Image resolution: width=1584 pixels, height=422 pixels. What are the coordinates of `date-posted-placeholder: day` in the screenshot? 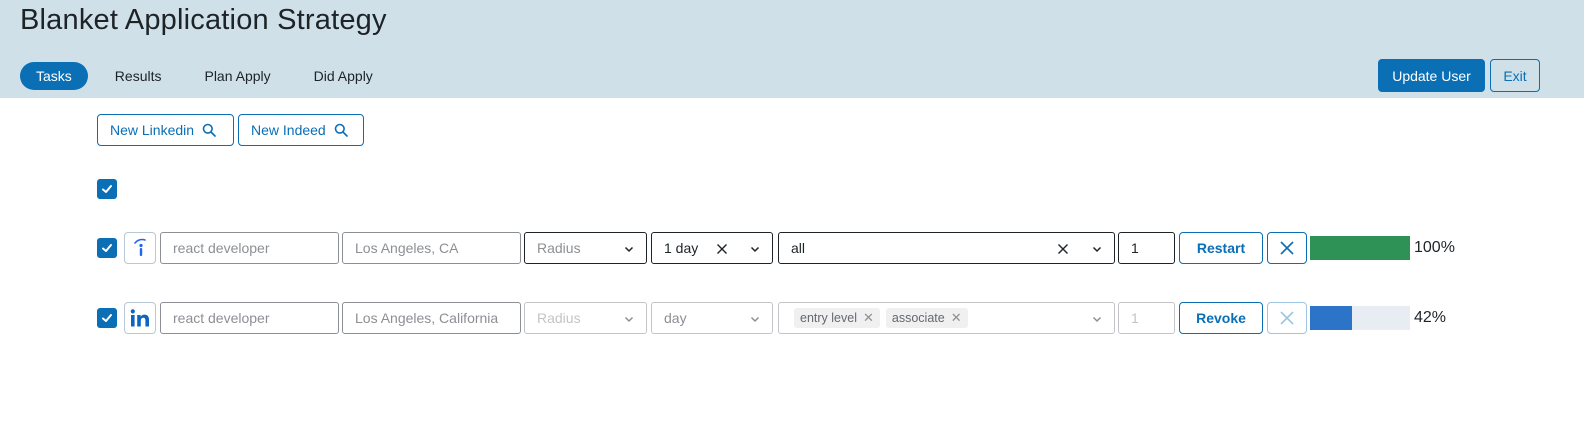 It's located at (675, 318).